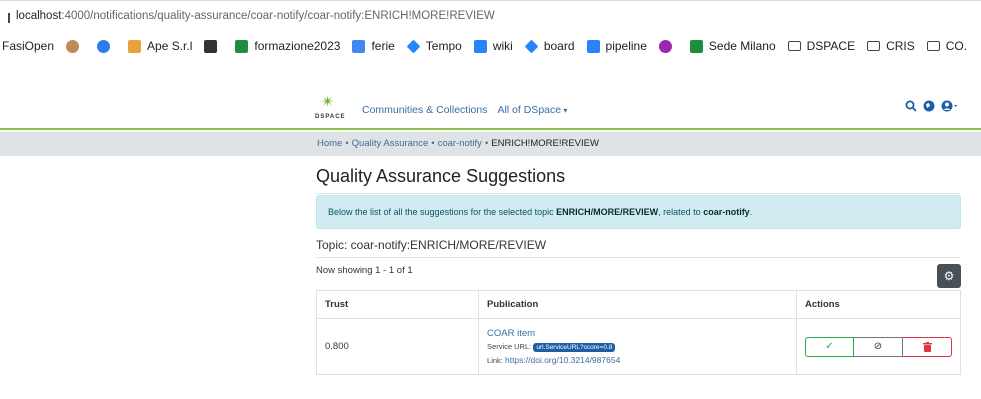  Describe the element at coordinates (424, 110) in the screenshot. I see `nav-communities-collections: Communities & Collections` at that location.